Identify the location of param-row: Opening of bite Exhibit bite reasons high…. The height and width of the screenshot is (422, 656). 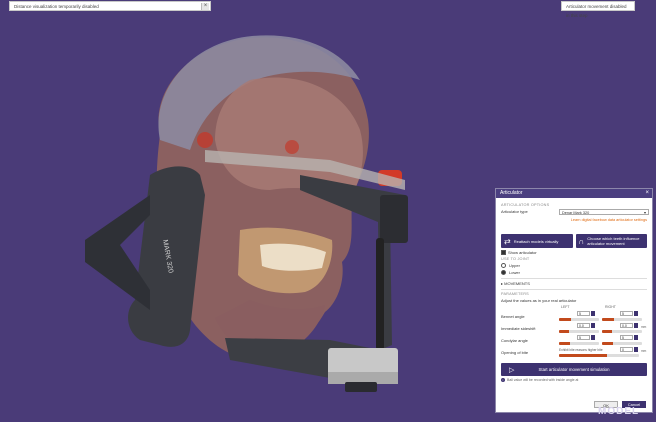
(574, 353).